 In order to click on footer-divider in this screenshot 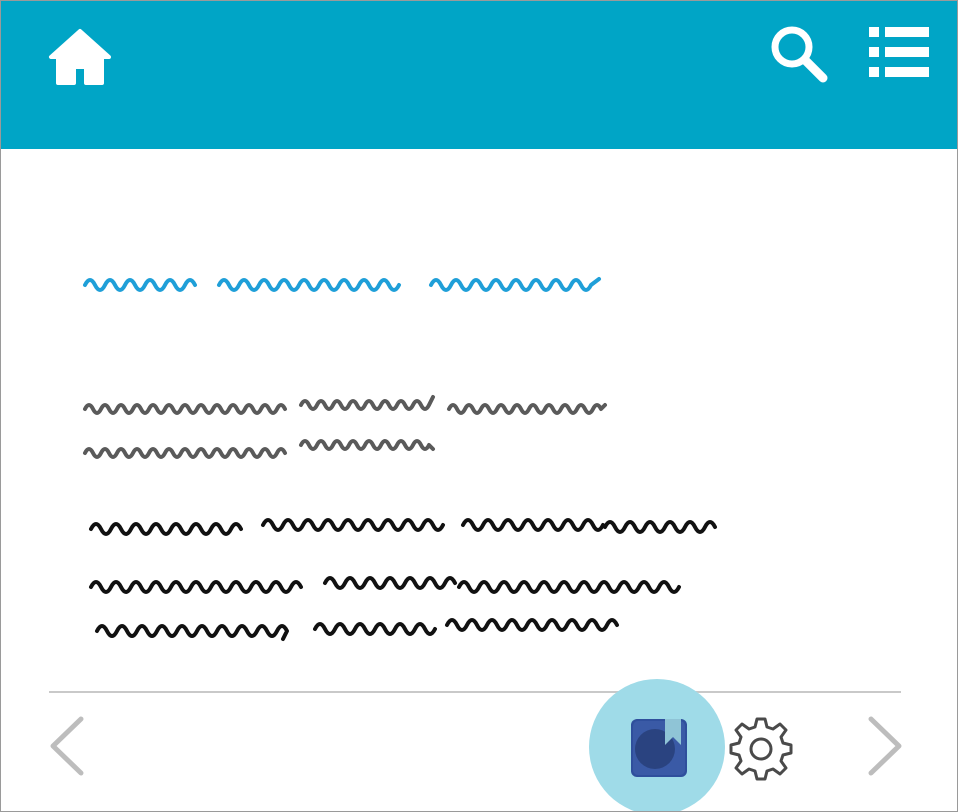, I will do `click(475, 692)`.